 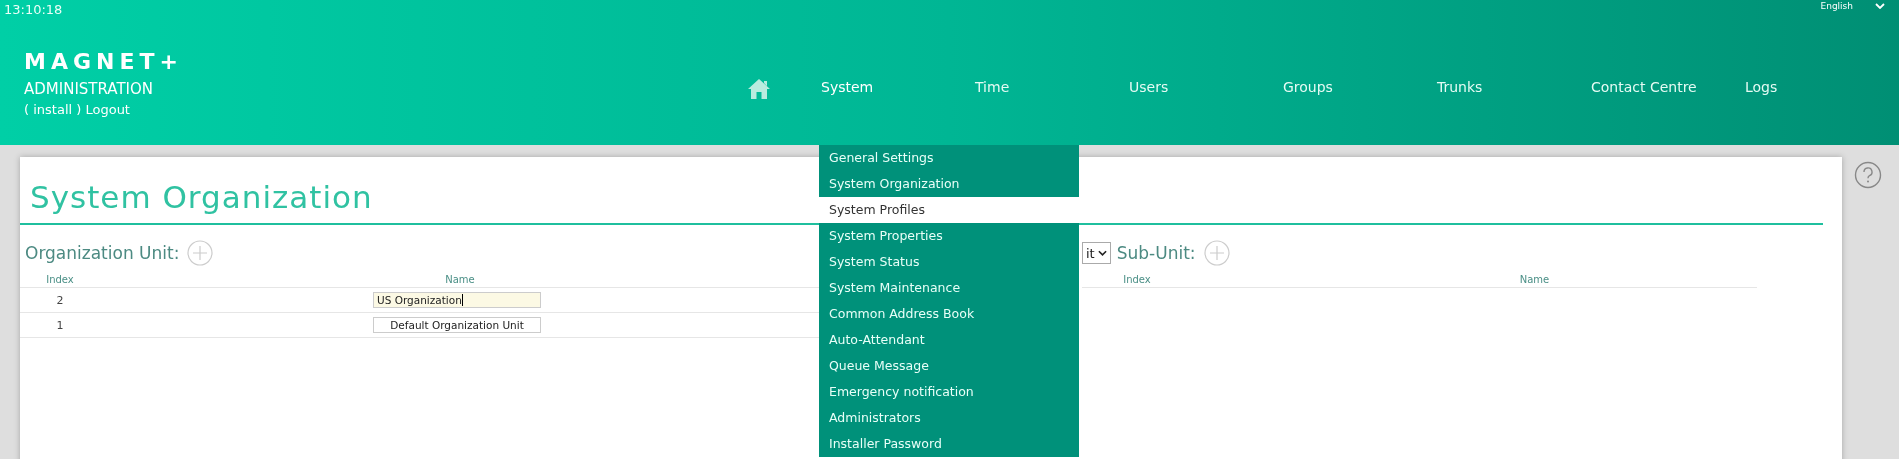 I want to click on app-subtitle: ADMINISTRATION, so click(x=89, y=89).